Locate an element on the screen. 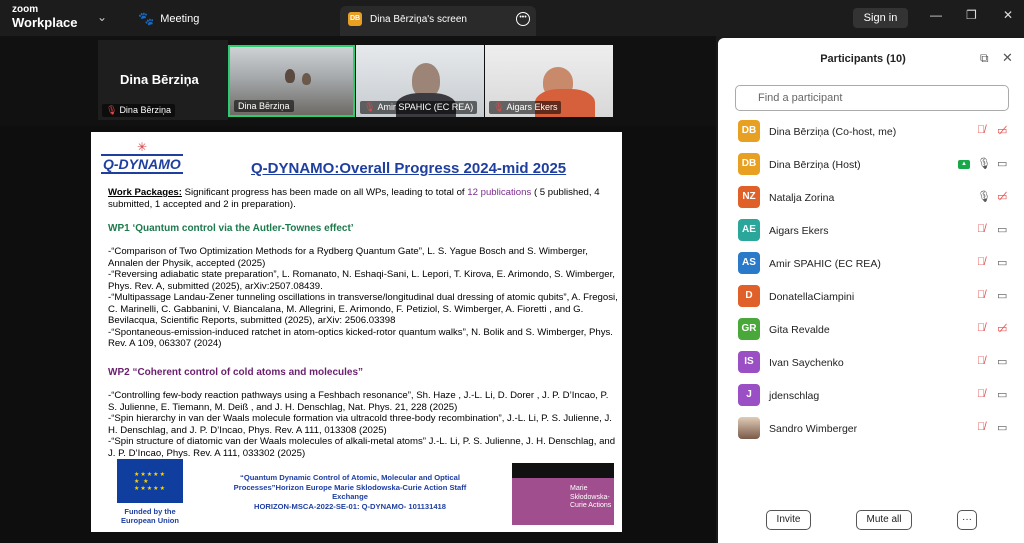 The width and height of the screenshot is (1024, 543). participant-row: GR Gita Revalde 🎙̸ ▭̸ is located at coordinates (871, 330).